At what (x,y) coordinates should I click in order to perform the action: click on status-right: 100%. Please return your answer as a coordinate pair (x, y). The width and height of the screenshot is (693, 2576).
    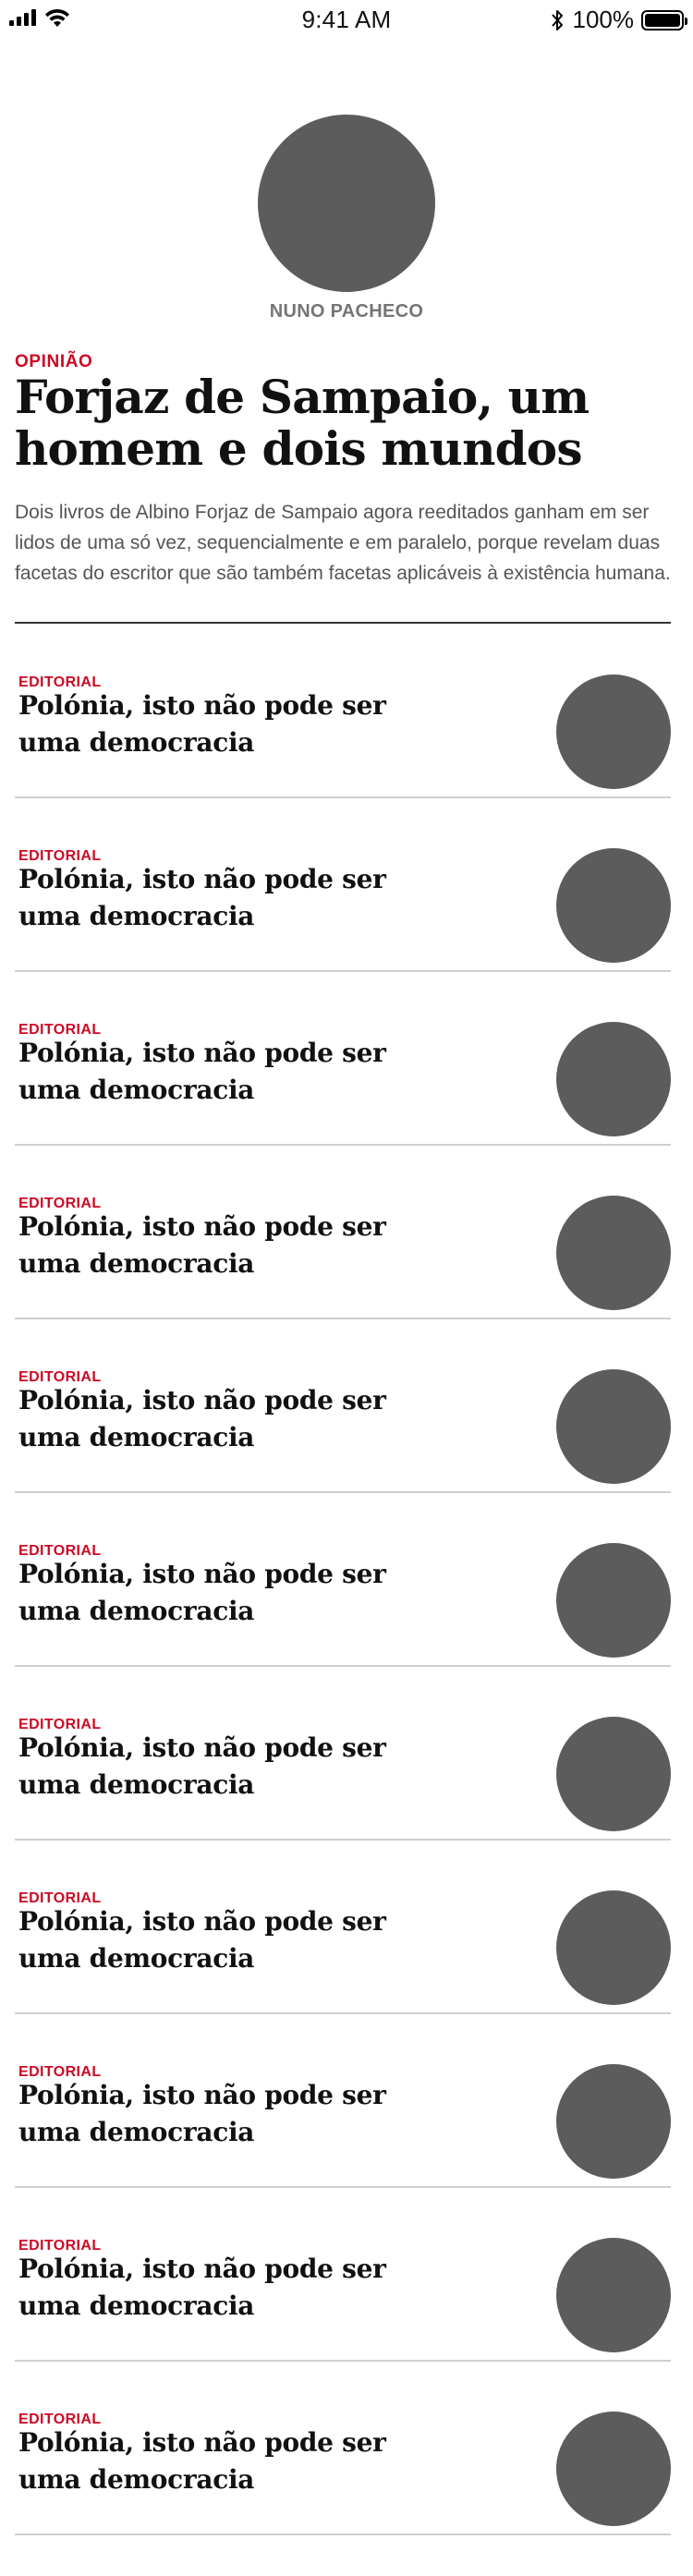
    Looking at the image, I should click on (618, 20).